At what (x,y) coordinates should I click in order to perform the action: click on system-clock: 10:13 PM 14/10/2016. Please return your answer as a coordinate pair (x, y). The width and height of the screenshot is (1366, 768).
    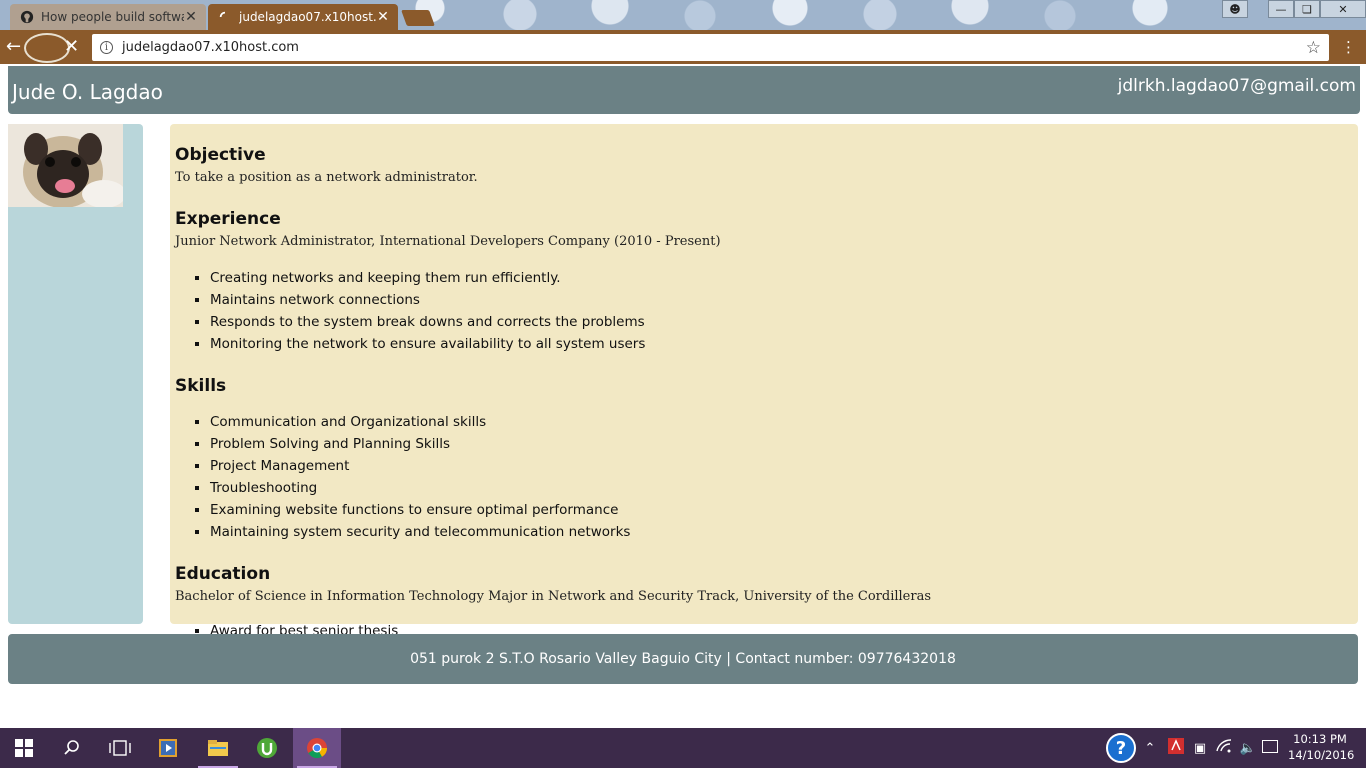
    Looking at the image, I should click on (1321, 747).